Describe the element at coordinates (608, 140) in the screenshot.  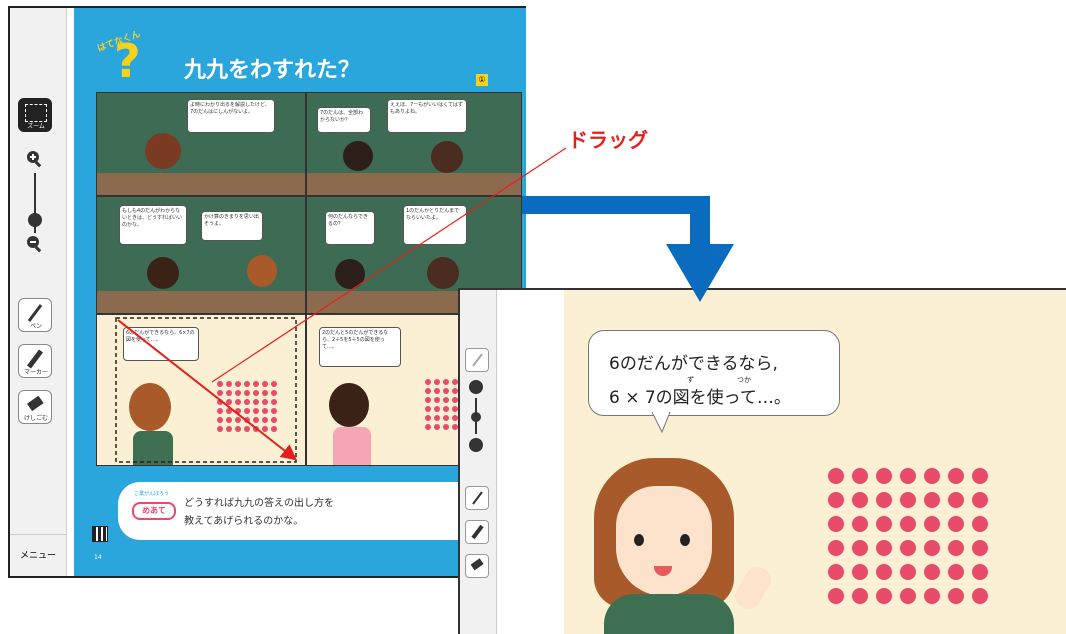
I see `drag-label: ドラッグ` at that location.